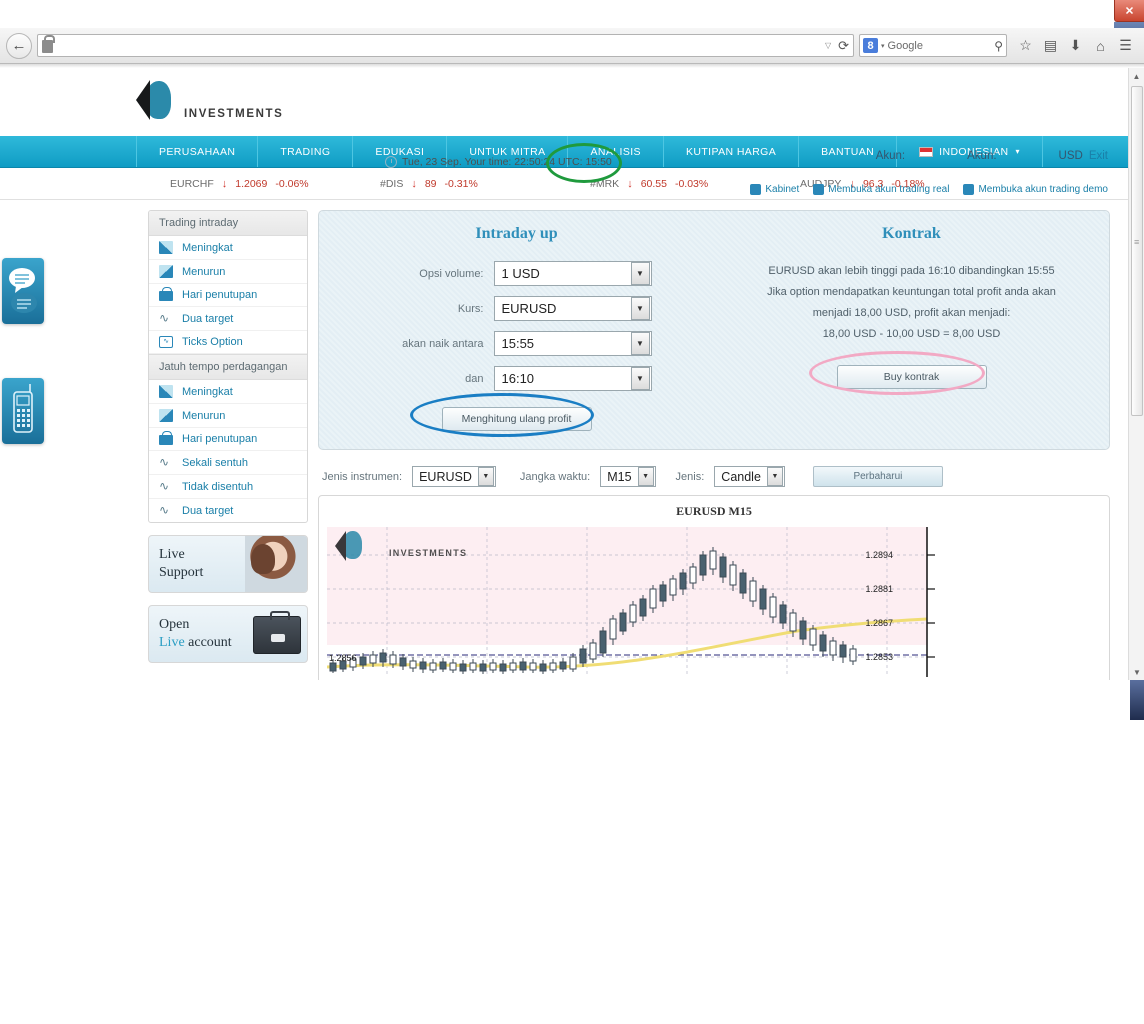  What do you see at coordinates (572, 343) in the screenshot?
I see `start-time-select: 15:55 ▼` at bounding box center [572, 343].